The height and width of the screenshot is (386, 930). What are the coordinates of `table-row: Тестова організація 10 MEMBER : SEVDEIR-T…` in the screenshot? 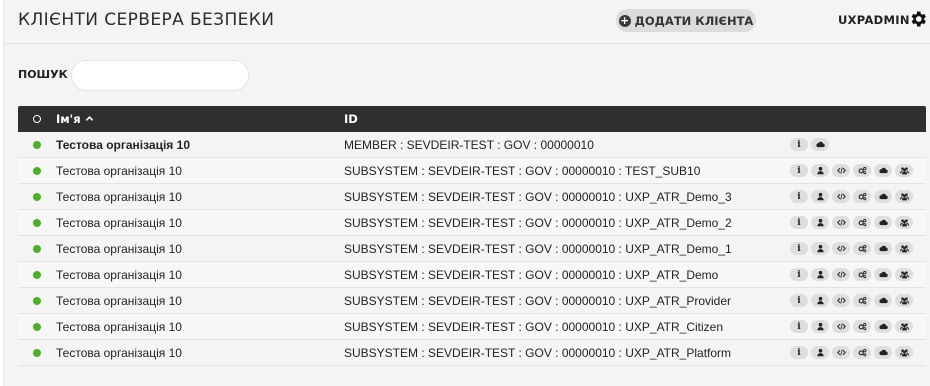 It's located at (472, 145).